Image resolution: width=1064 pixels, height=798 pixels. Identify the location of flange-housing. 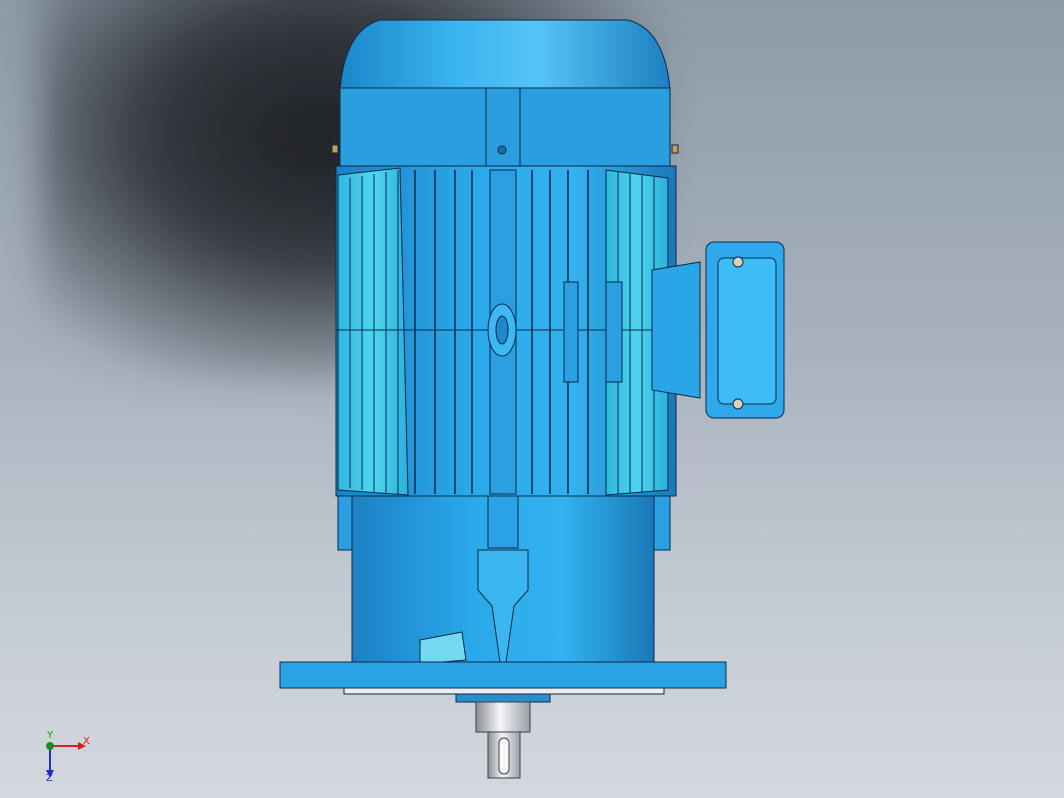
(503, 599).